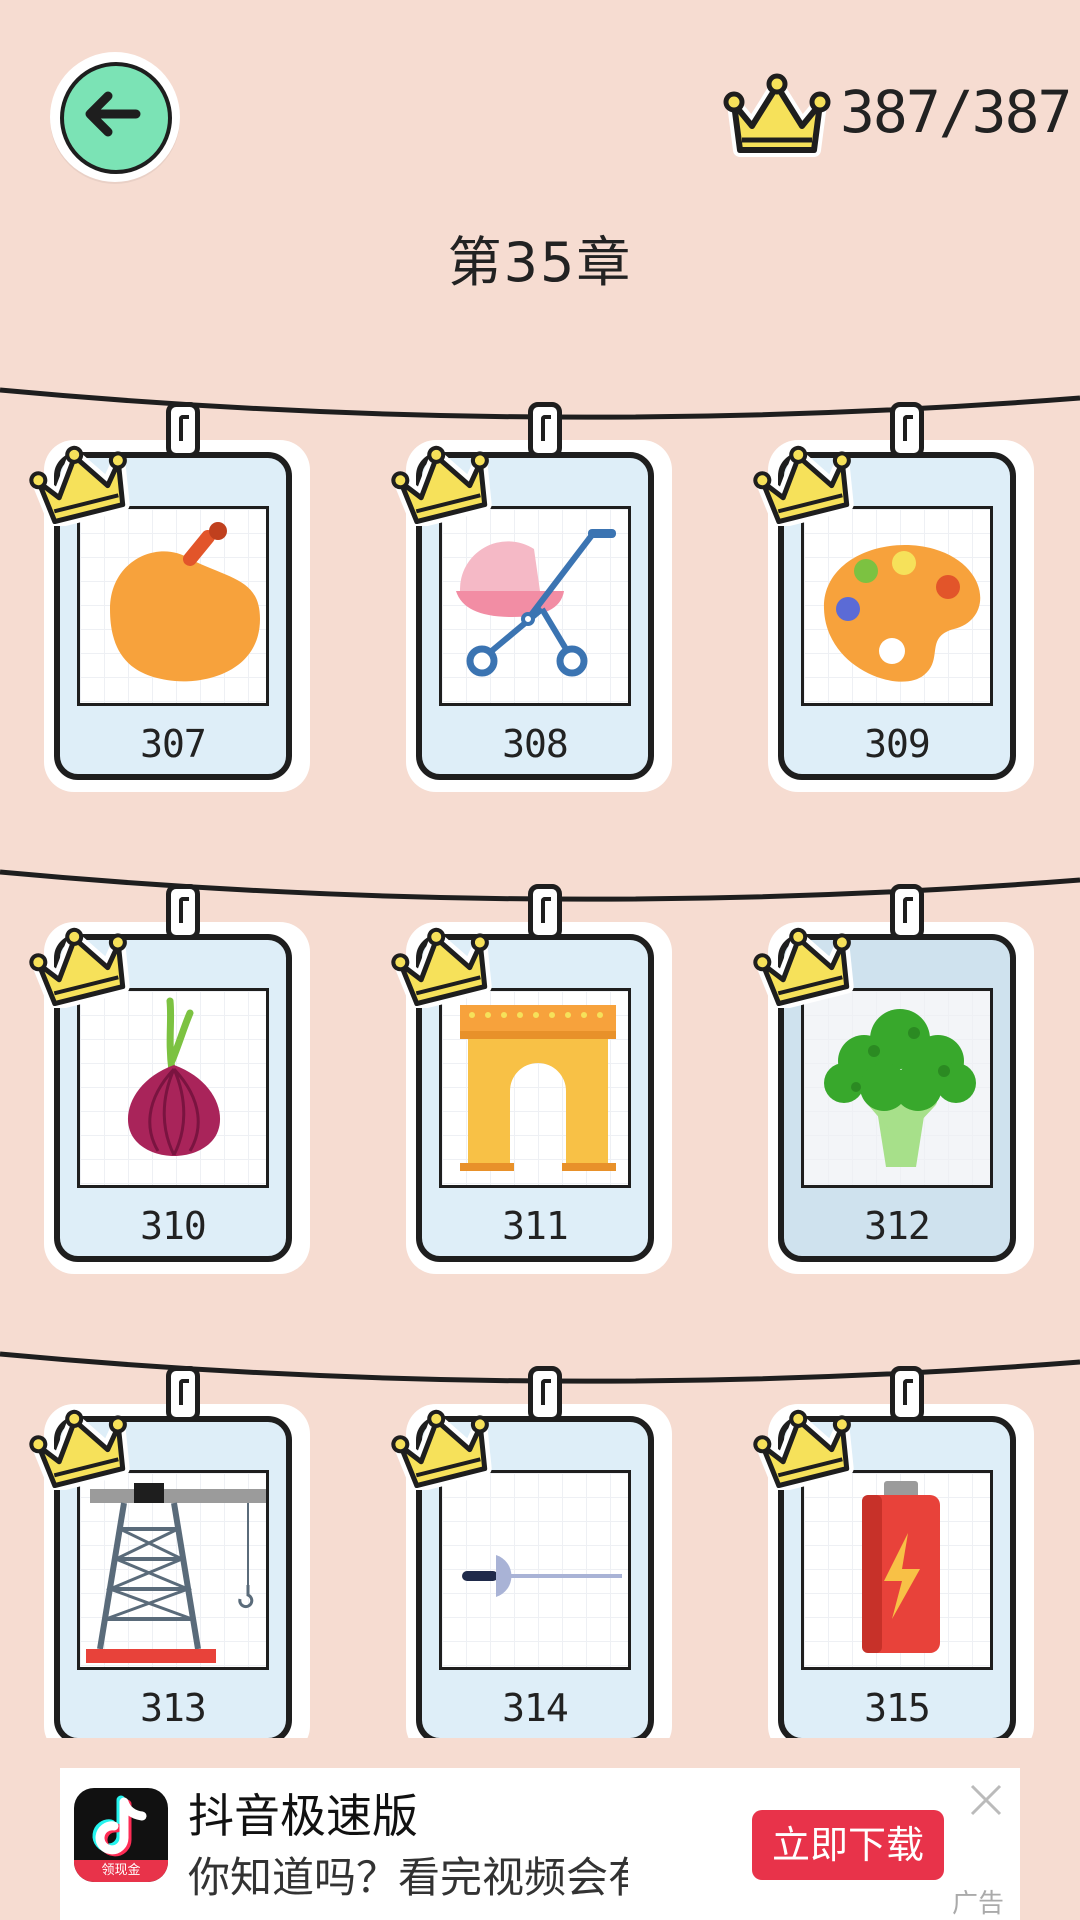  Describe the element at coordinates (535, 744) in the screenshot. I see `level-number: 308` at that location.